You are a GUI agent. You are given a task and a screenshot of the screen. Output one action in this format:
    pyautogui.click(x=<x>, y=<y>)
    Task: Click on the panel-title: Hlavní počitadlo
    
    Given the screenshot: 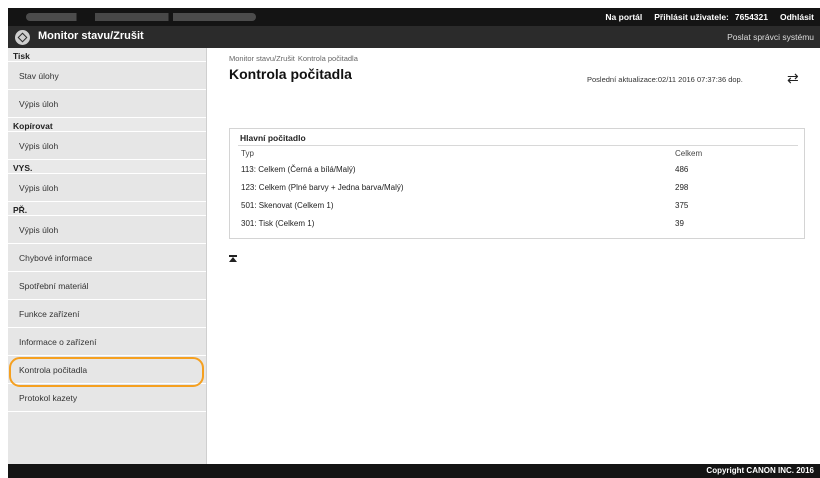 What is the action you would take?
    pyautogui.click(x=273, y=138)
    